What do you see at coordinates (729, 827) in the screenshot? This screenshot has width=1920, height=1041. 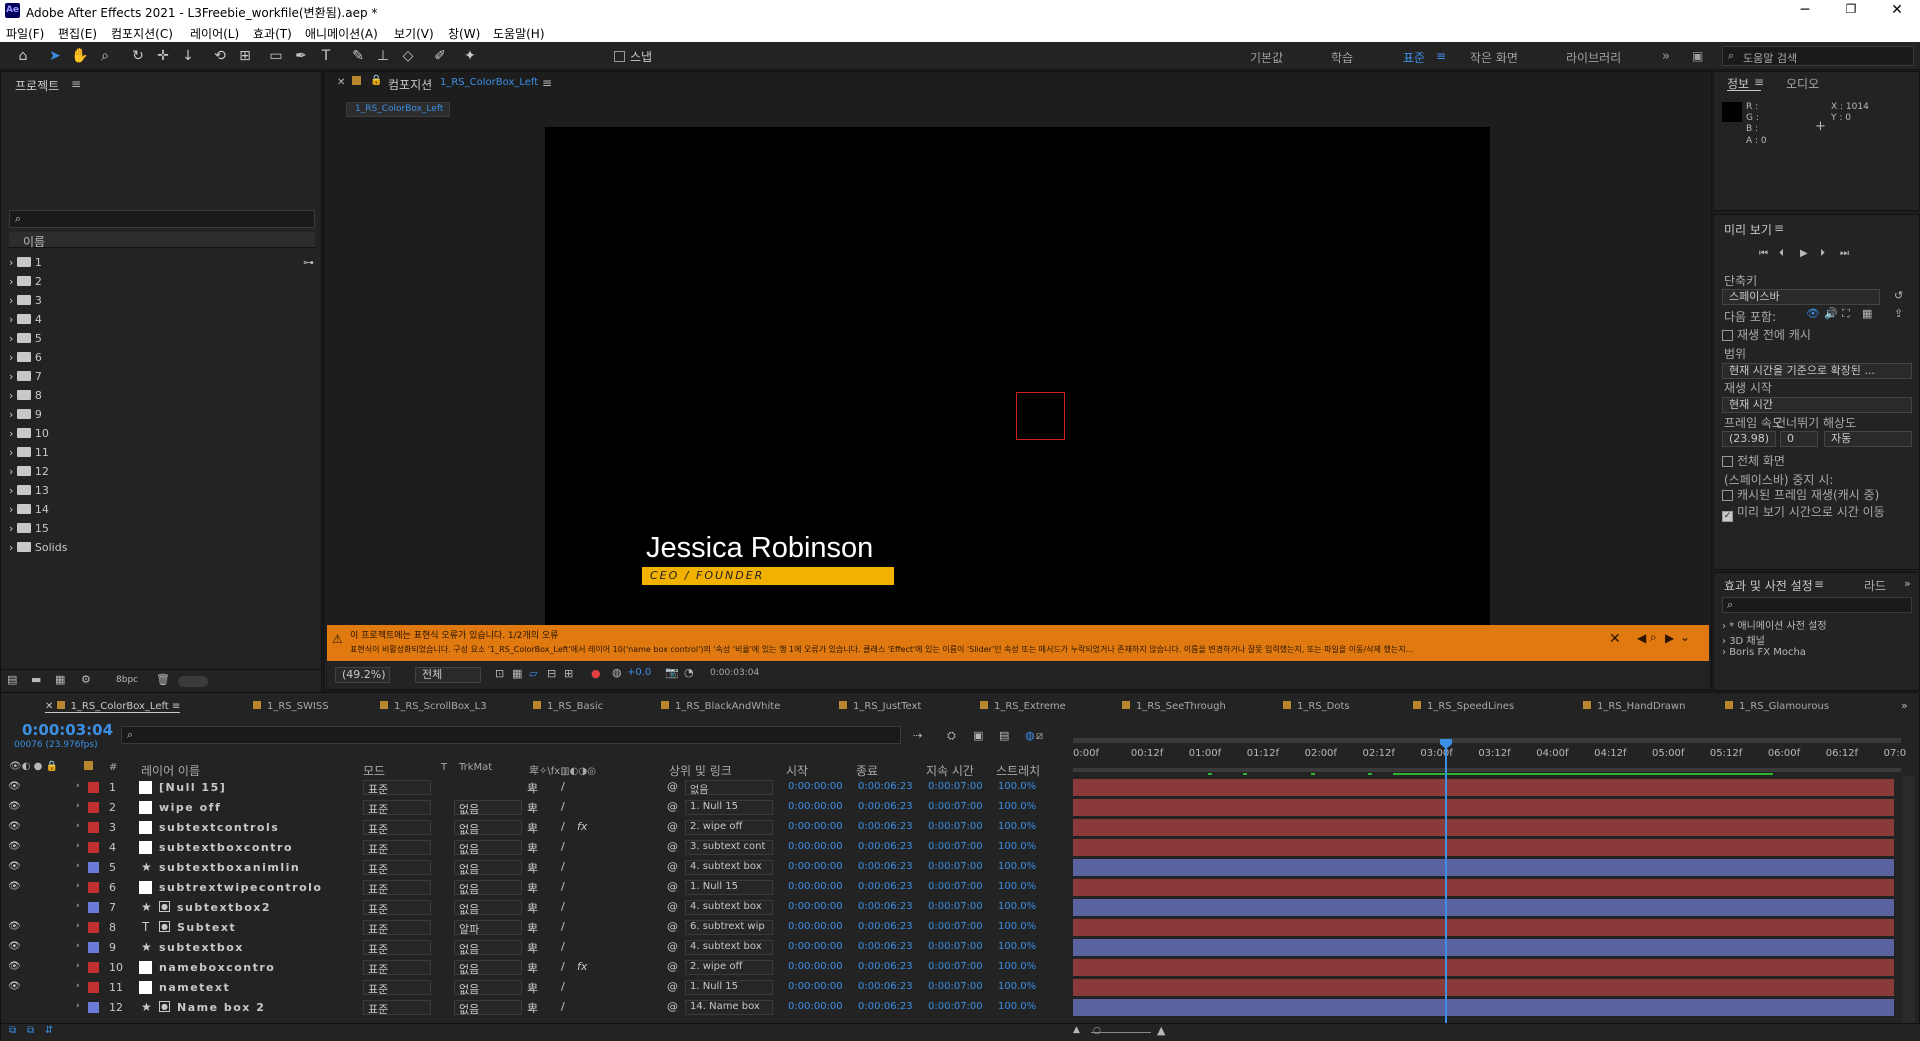 I see `parent-dropdown: 2. wipe off` at bounding box center [729, 827].